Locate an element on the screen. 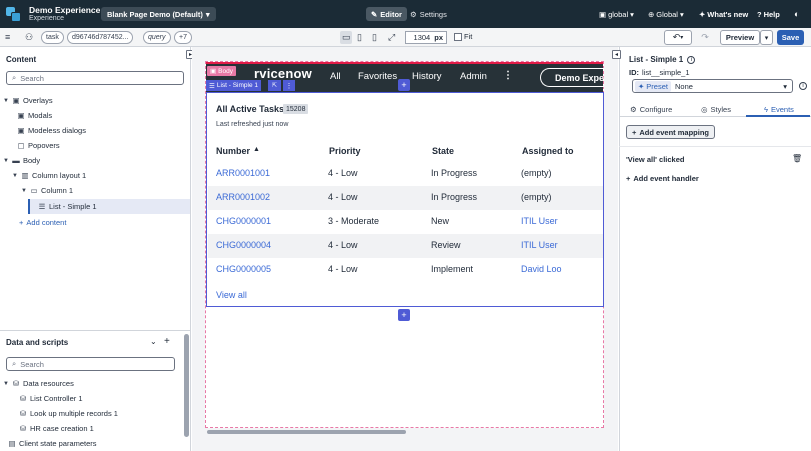 This screenshot has width=811, height=451. mobile-icon: ▯ is located at coordinates (374, 37).